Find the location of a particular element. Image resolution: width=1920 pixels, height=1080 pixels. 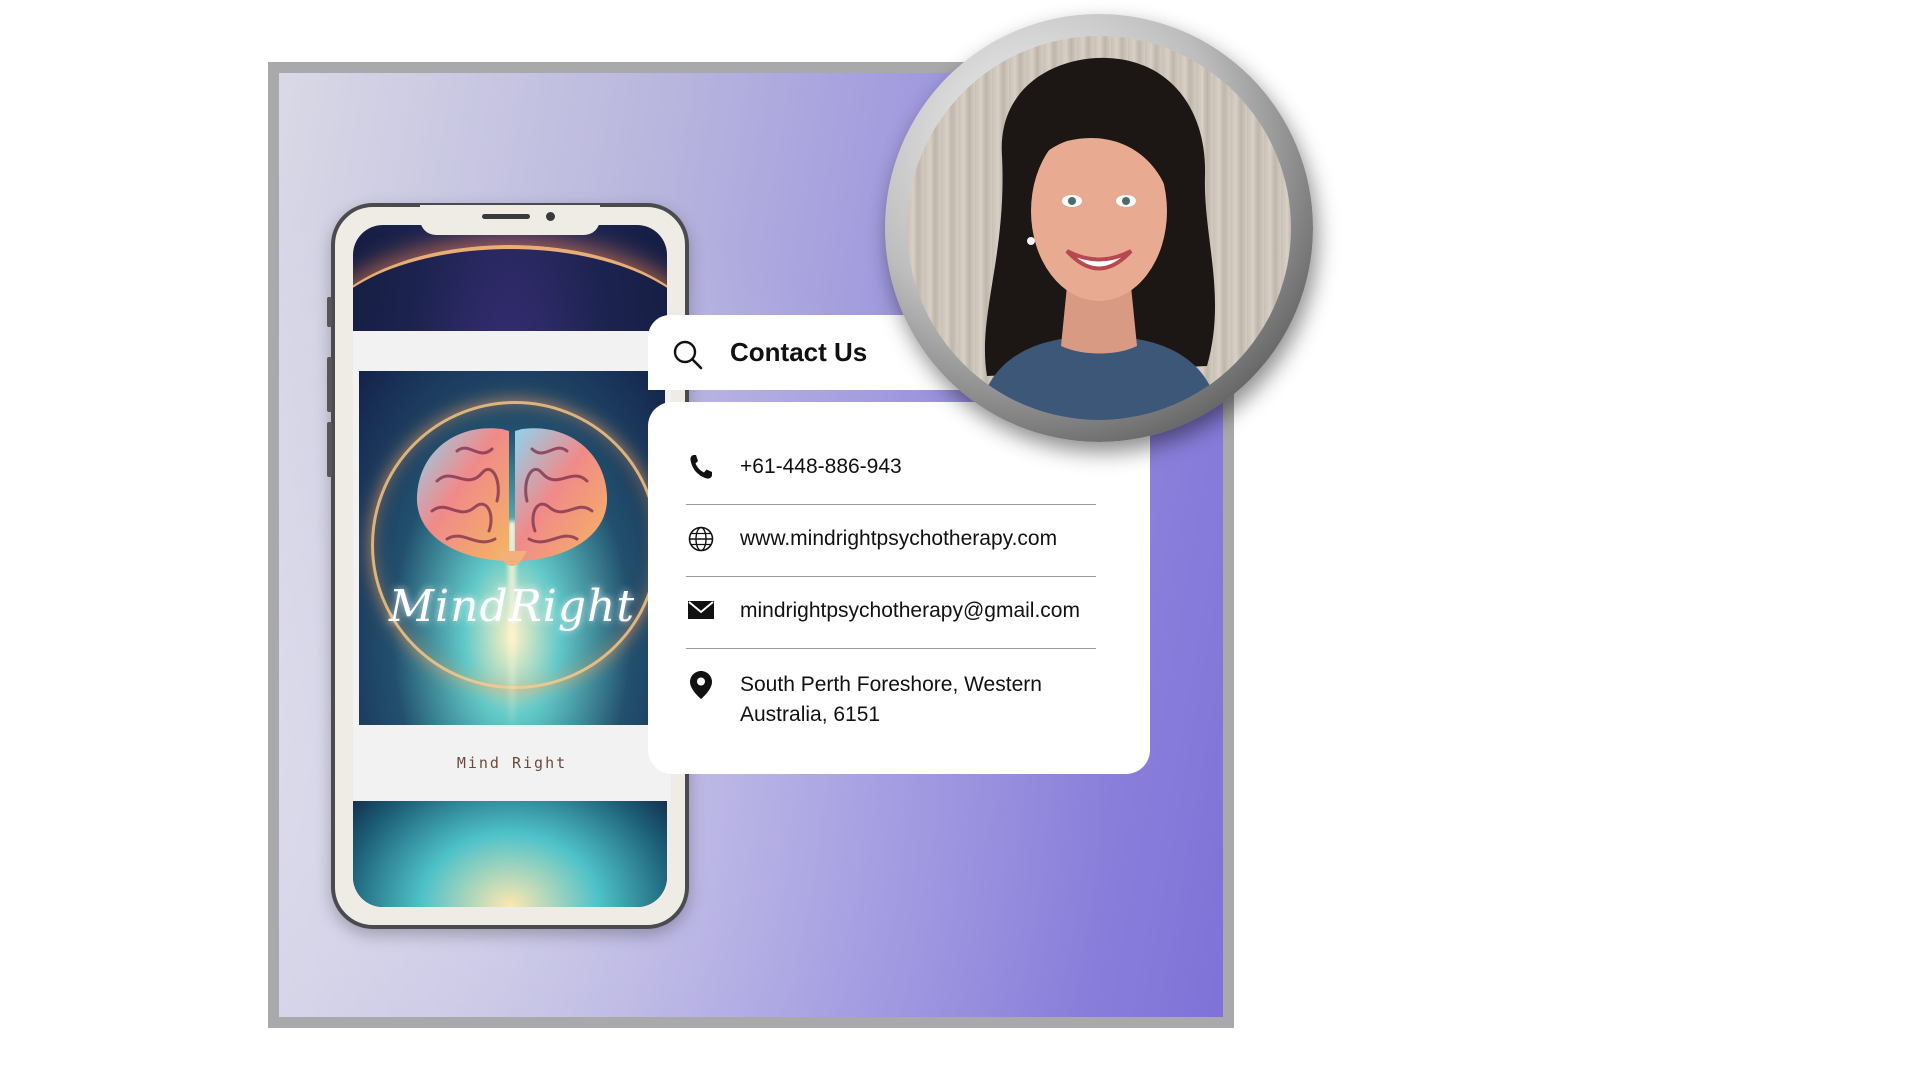

location-pin-icon is located at coordinates (701, 685).